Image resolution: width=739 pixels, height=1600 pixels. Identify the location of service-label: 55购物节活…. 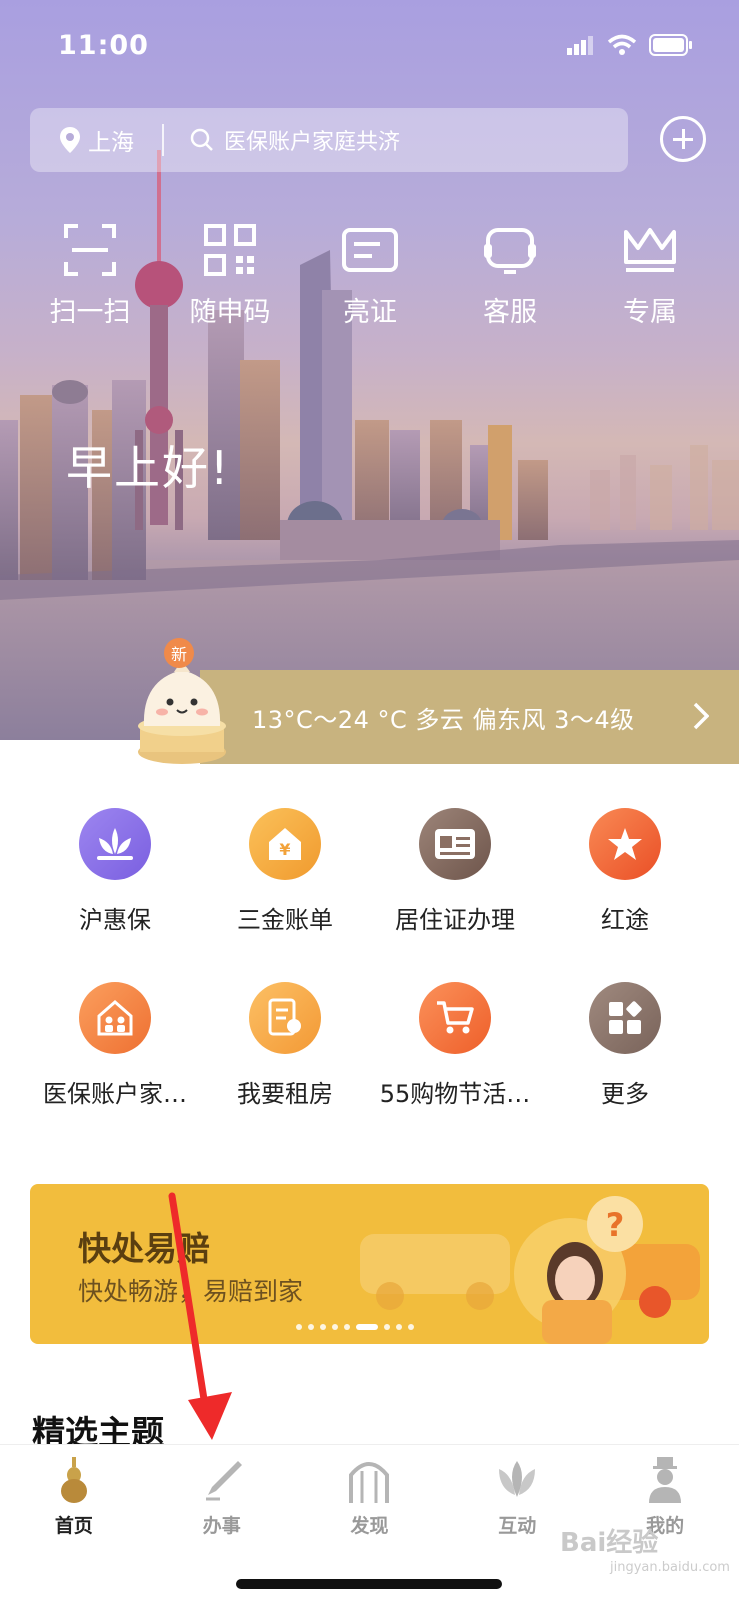
(455, 1094).